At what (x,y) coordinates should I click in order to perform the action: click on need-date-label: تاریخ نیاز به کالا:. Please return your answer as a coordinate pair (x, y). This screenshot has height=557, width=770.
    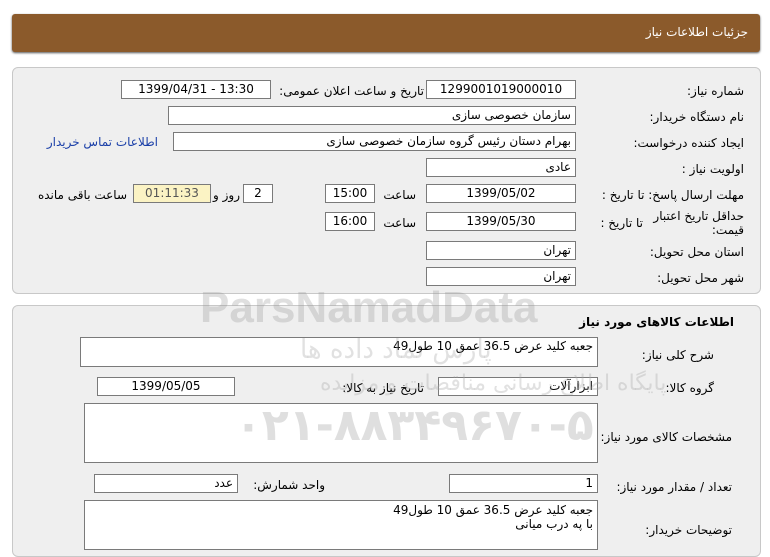
    Looking at the image, I should click on (383, 388).